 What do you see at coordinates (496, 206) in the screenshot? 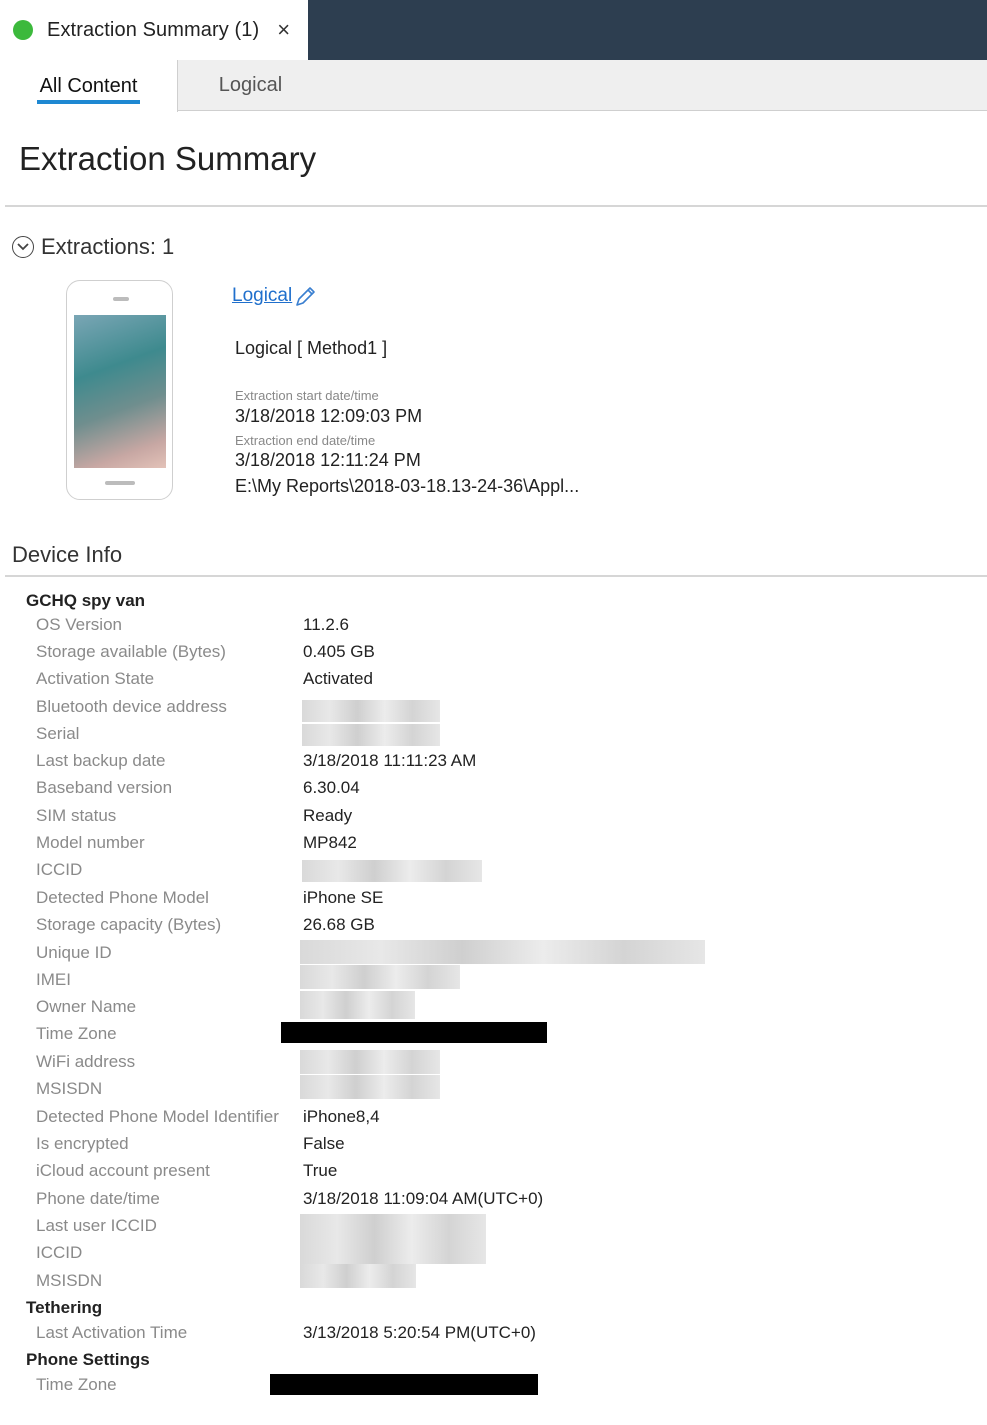
I see `title-divider` at bounding box center [496, 206].